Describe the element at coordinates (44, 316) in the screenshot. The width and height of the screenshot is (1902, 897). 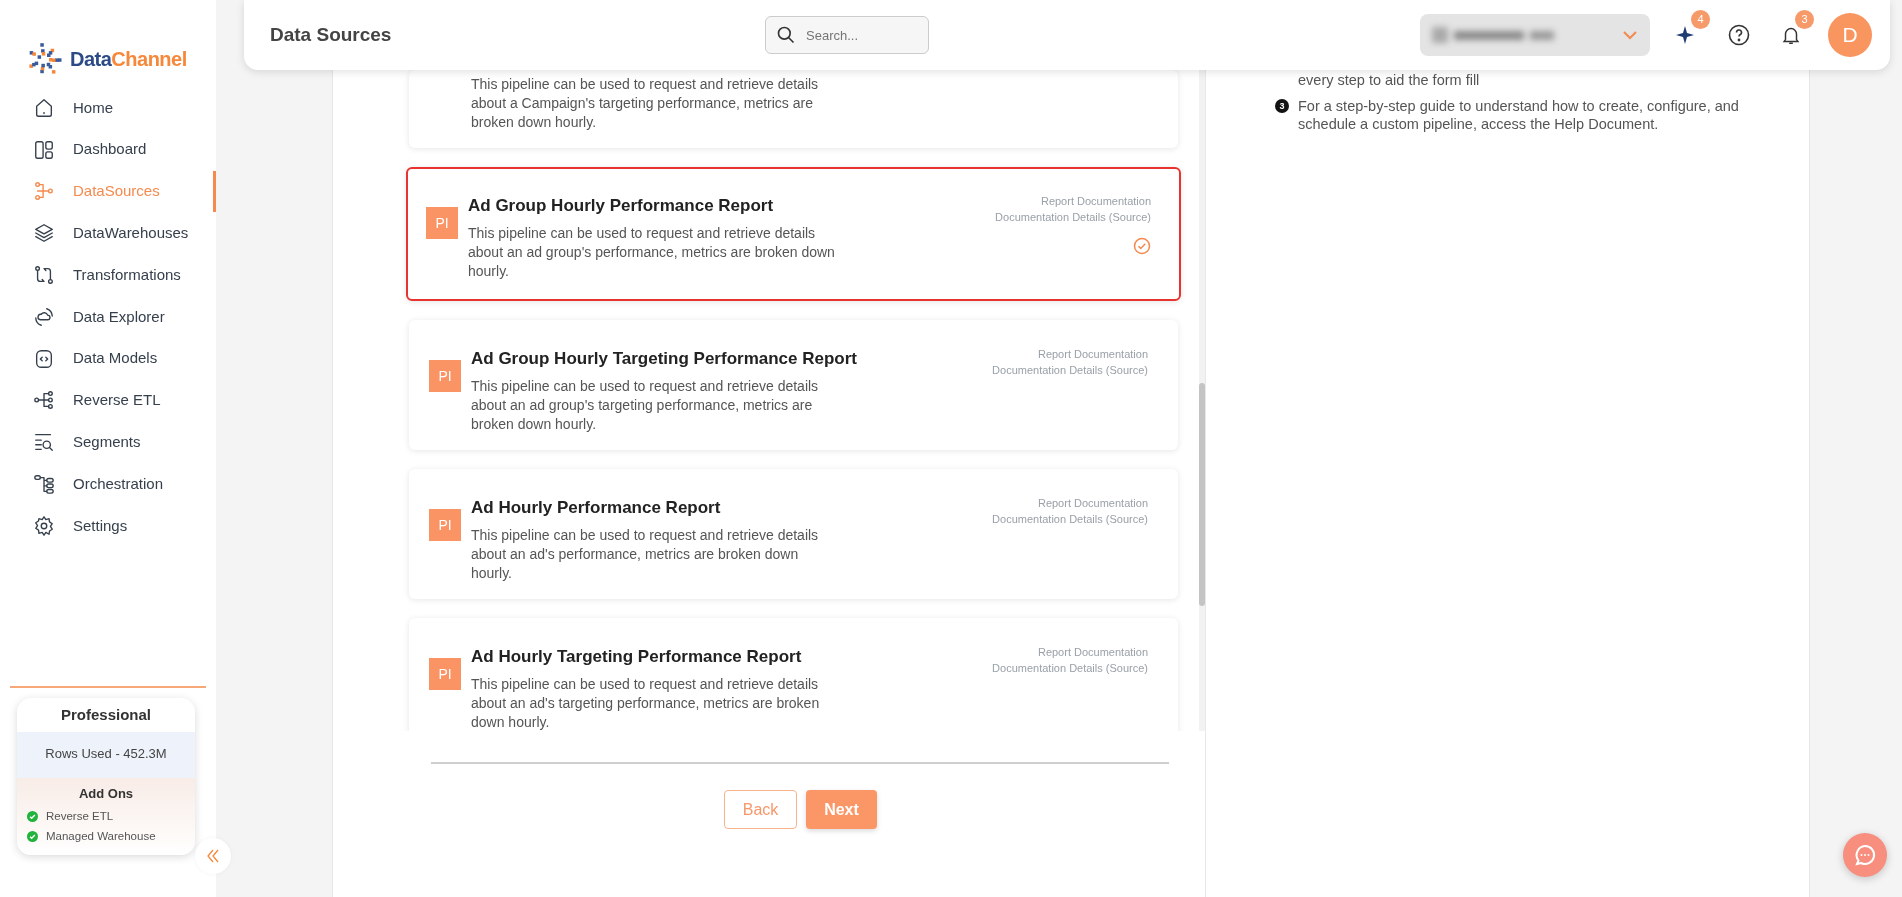
I see `cloud-sync-icon` at that location.